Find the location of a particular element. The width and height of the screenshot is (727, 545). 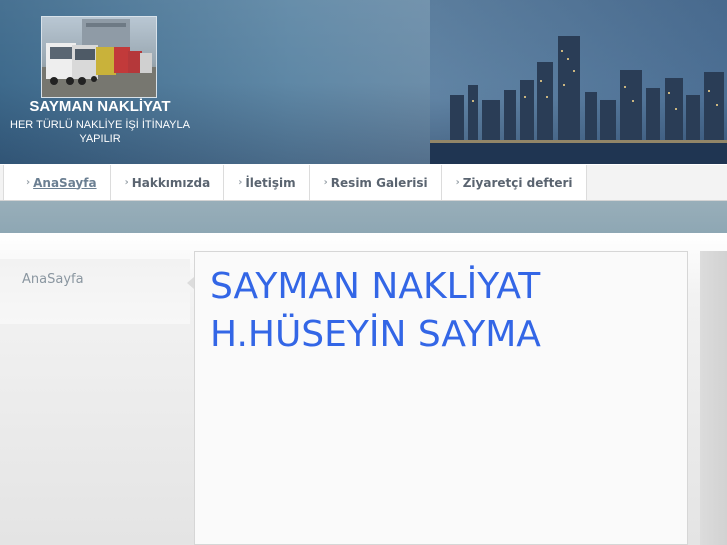

content-heading-line: SAYMAN NAKLİYAT is located at coordinates (375, 286).